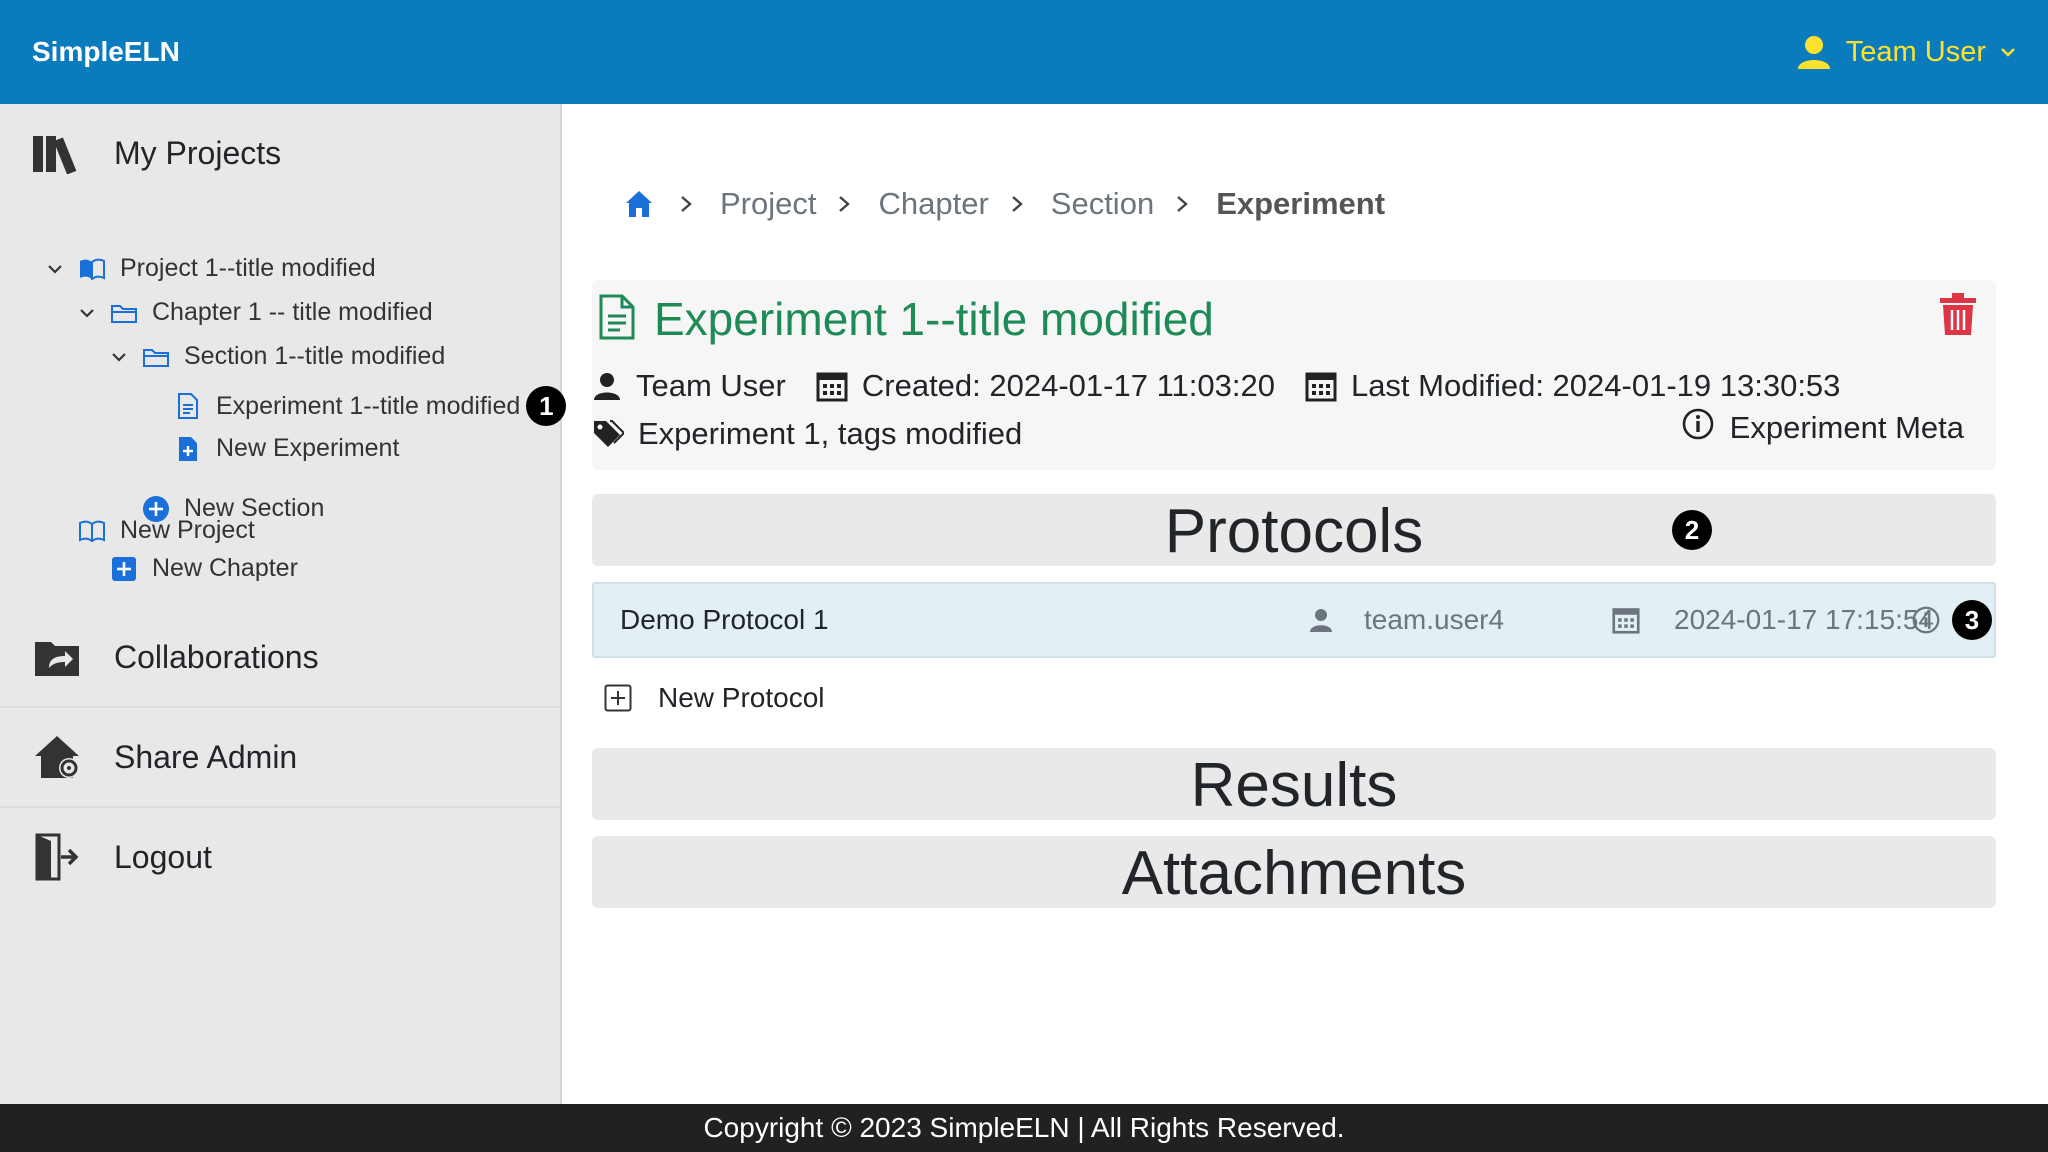  Describe the element at coordinates (1692, 530) in the screenshot. I see `callout-badge-2: 2` at that location.